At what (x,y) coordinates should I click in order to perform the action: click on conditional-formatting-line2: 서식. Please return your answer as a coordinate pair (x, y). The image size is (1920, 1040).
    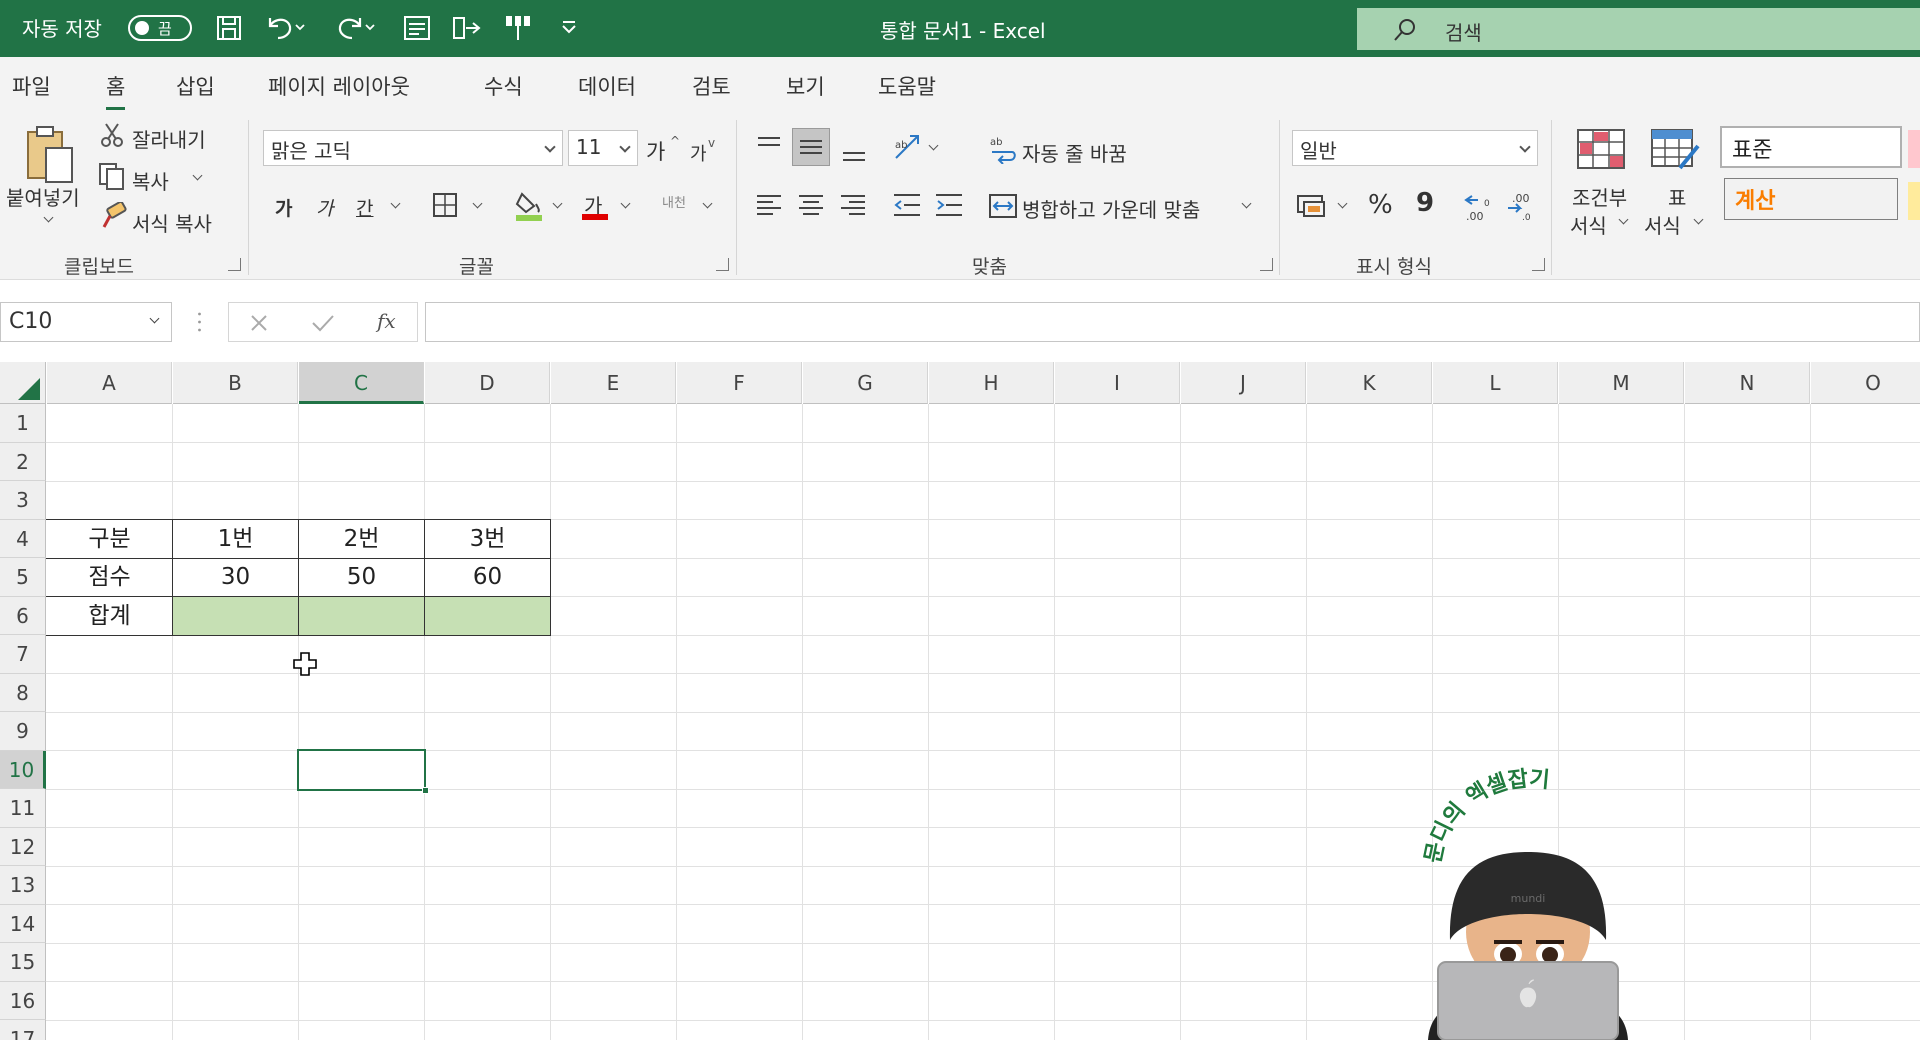
    Looking at the image, I should click on (1588, 224).